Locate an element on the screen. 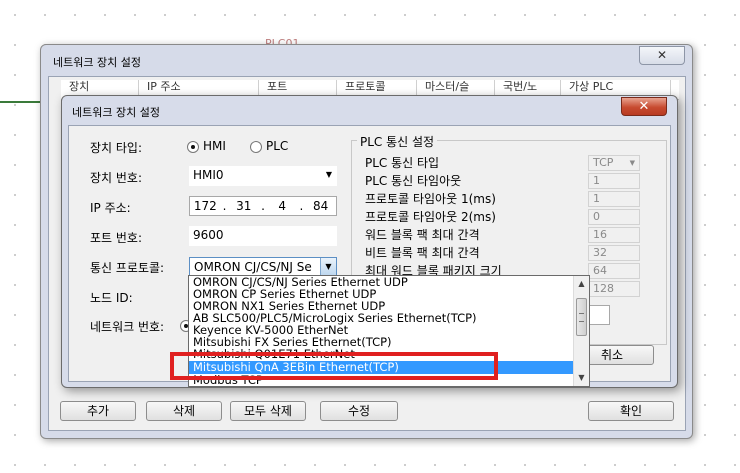 The width and height of the screenshot is (740, 473). outer-close-button: ✕ is located at coordinates (662, 55).